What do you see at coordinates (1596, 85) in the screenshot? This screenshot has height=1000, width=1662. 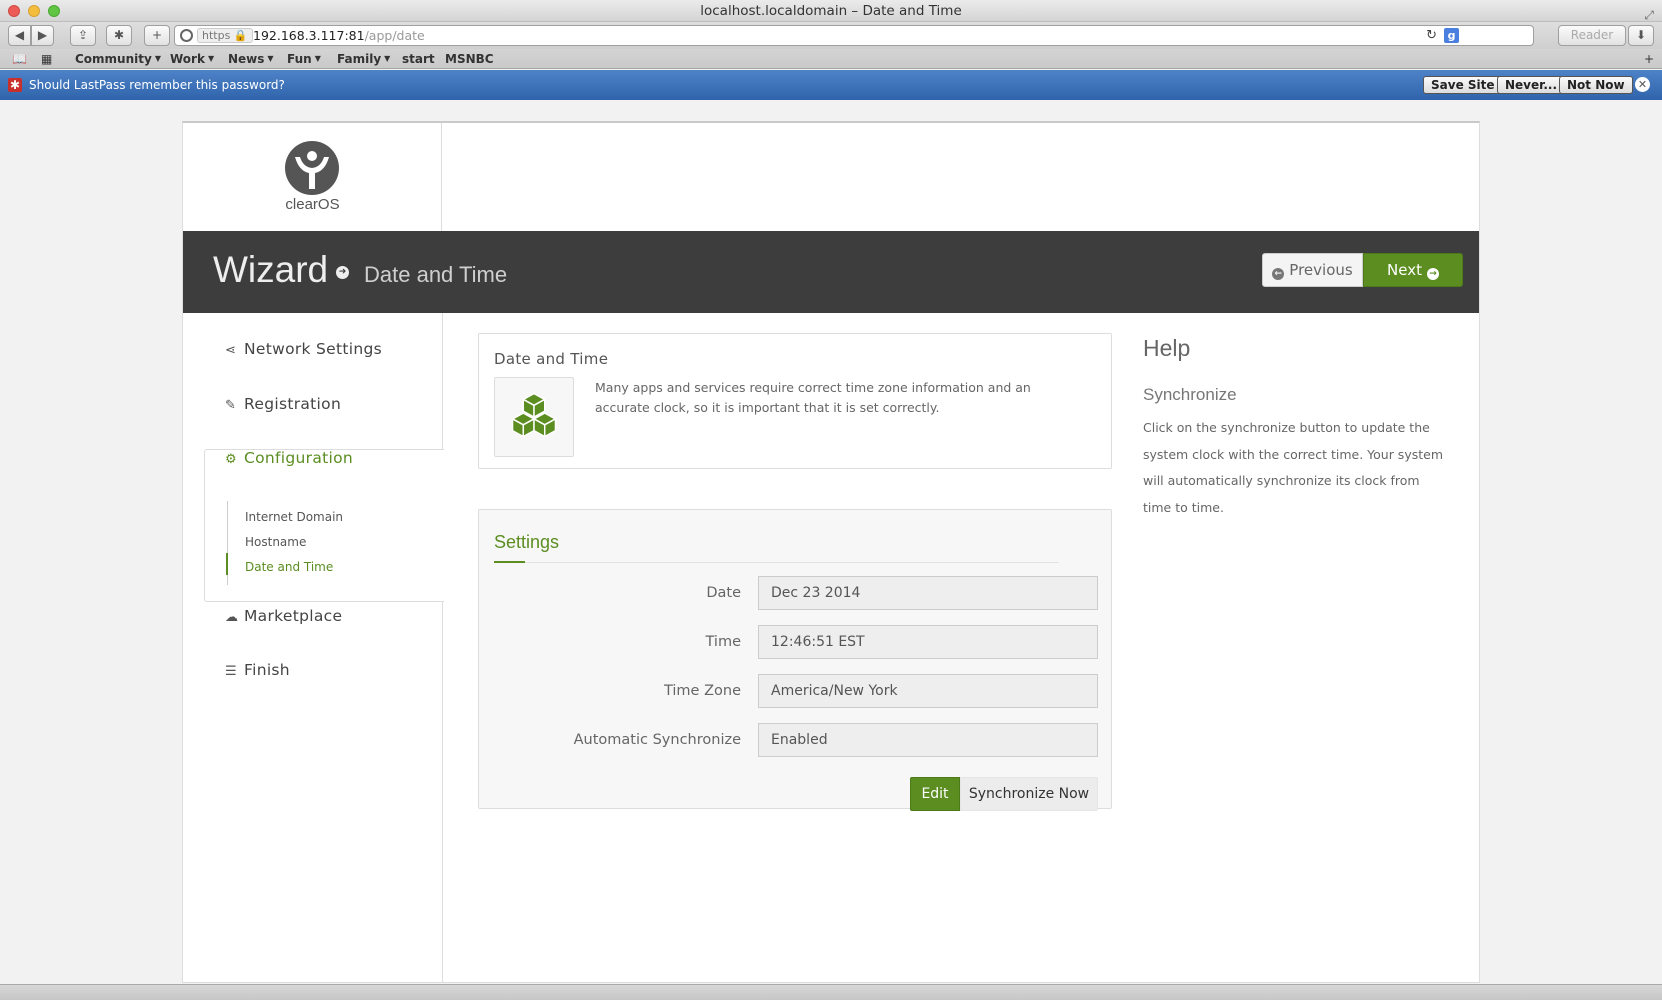 I see `not-now-button: Not Now` at bounding box center [1596, 85].